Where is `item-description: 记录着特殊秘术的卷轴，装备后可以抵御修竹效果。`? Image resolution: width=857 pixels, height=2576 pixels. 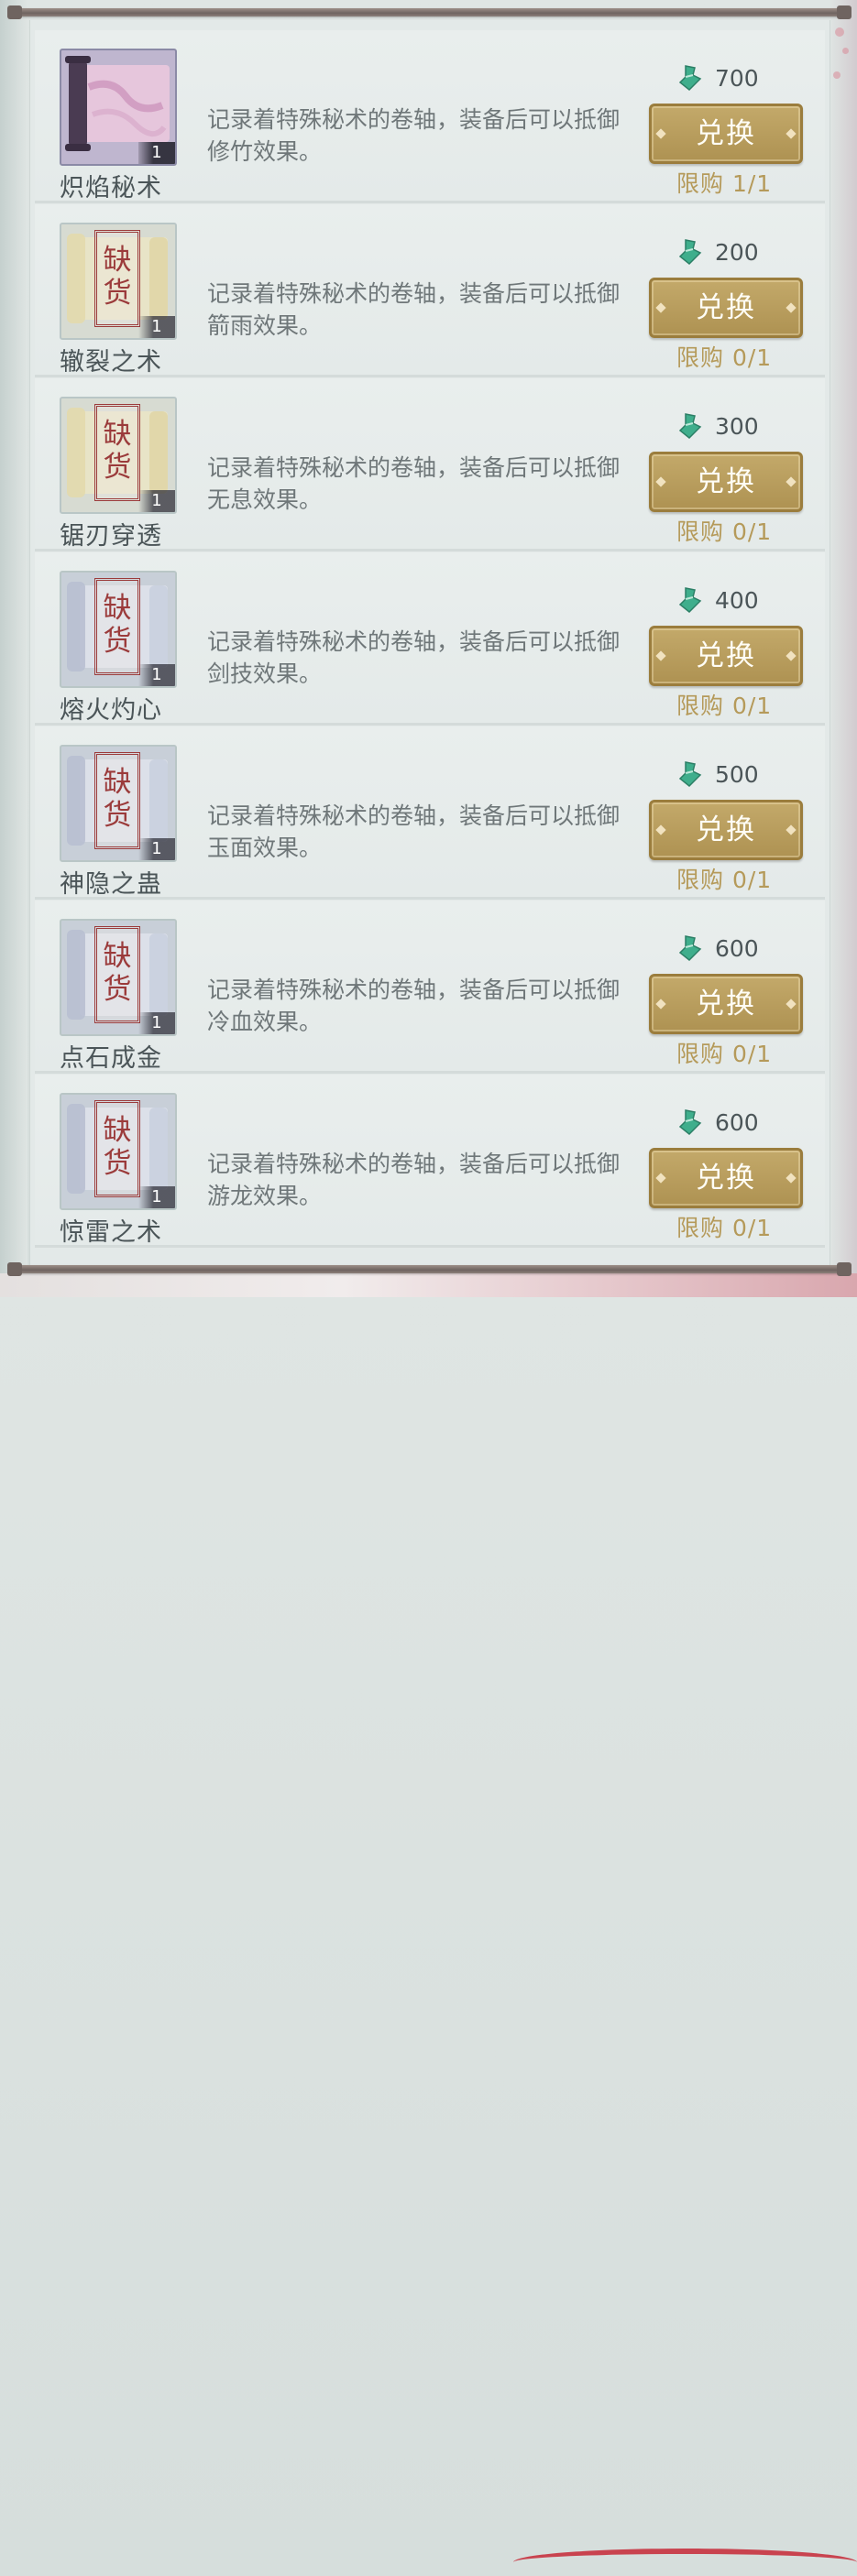
item-description: 记录着特殊秘术的卷轴，装备后可以抵御修竹效果。 is located at coordinates (414, 135).